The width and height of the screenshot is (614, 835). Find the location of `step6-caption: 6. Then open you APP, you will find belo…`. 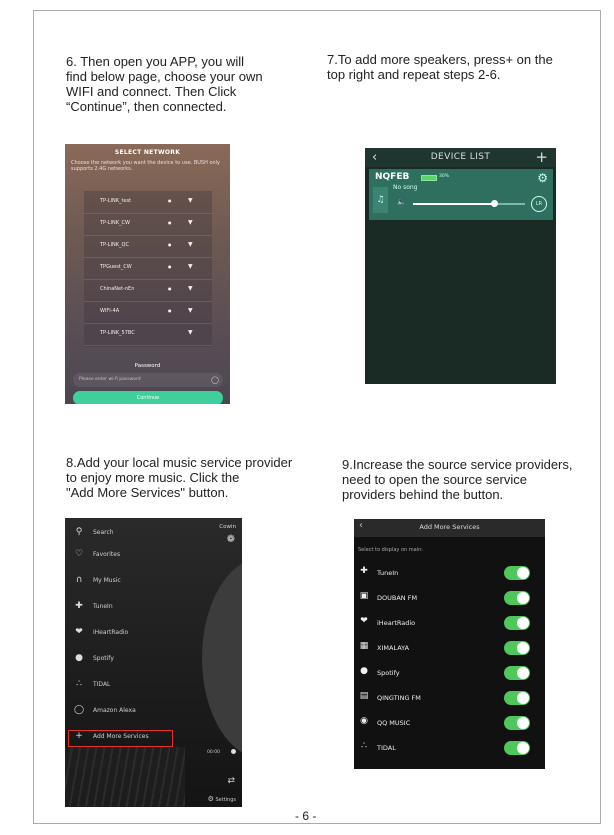

step6-caption: 6. Then open you APP, you will find belo… is located at coordinates (164, 84).